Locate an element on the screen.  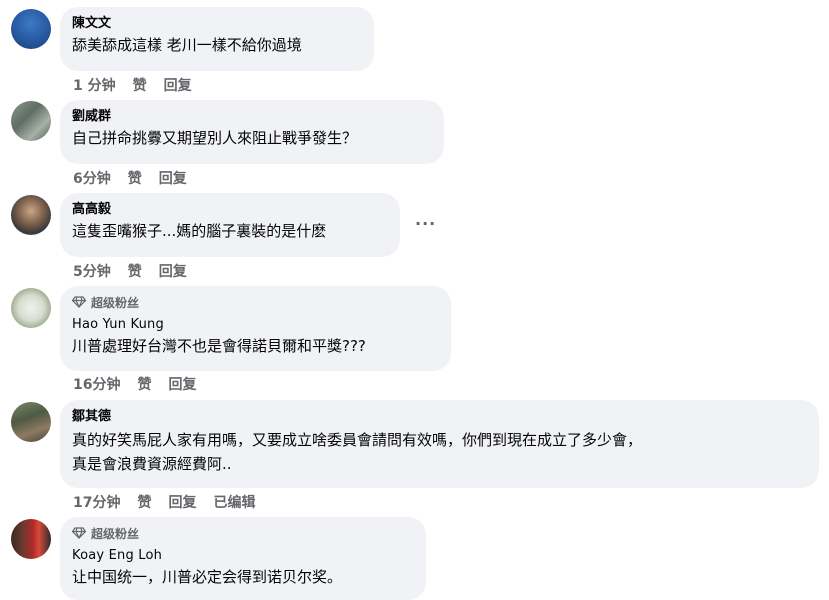
comment-author: 陳文文 is located at coordinates (217, 24).